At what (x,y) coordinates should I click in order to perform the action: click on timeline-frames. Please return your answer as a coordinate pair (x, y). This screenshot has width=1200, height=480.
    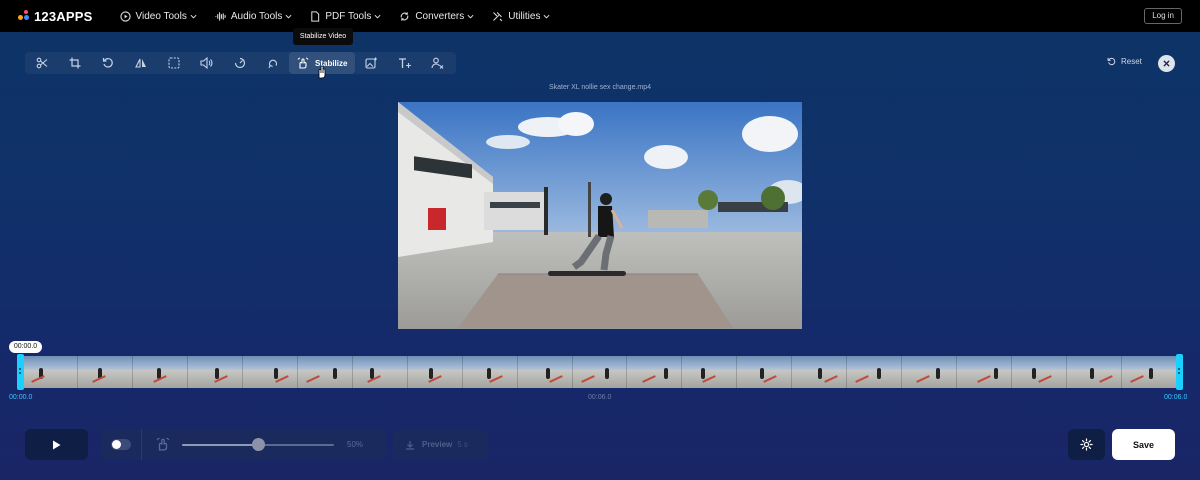
    Looking at the image, I should click on (600, 372).